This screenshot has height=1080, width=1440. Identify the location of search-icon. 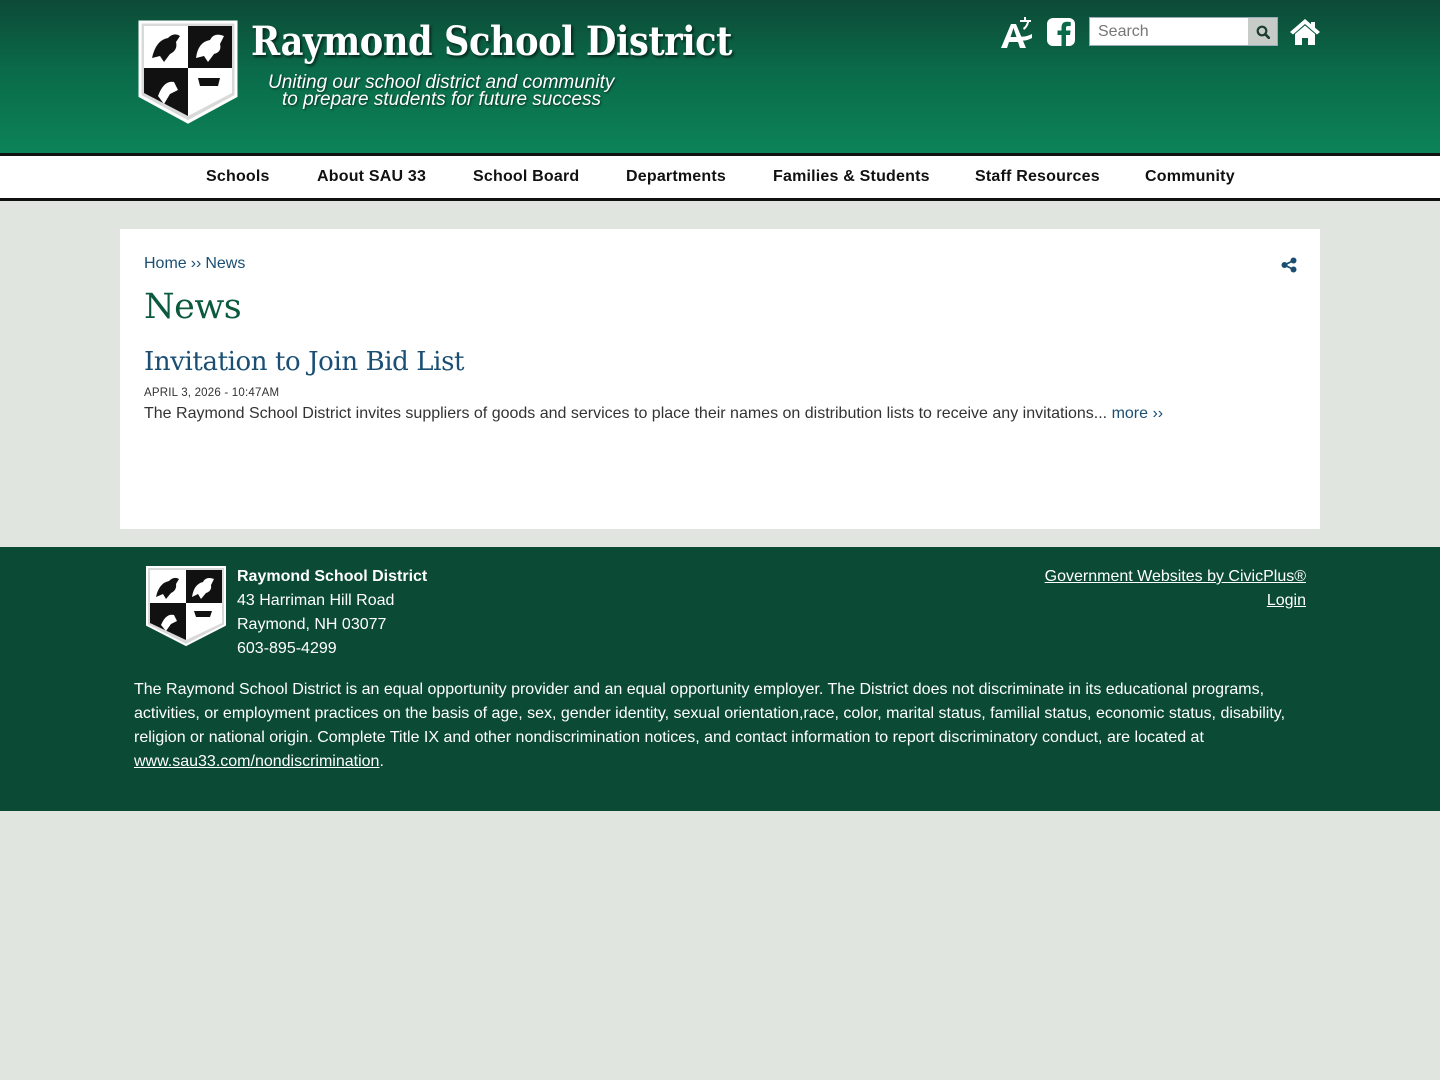
(1263, 32).